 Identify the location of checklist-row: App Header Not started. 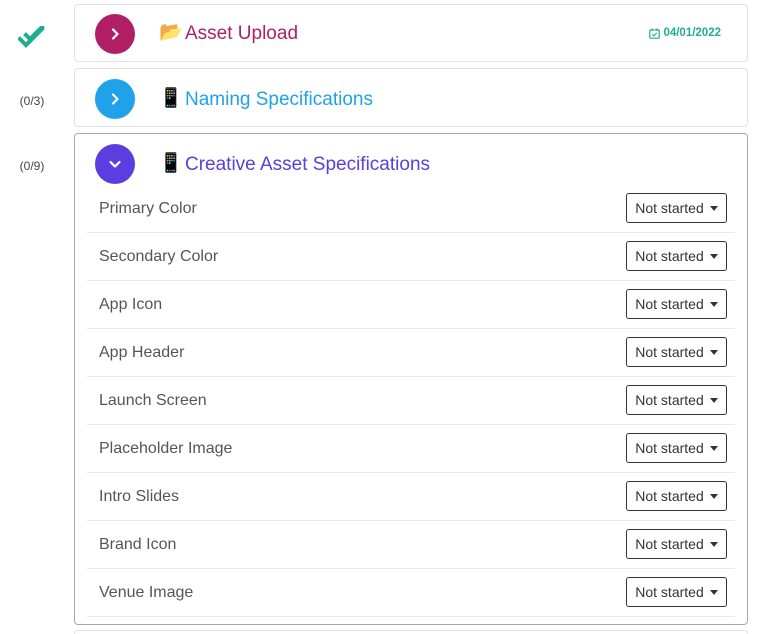
(411, 353).